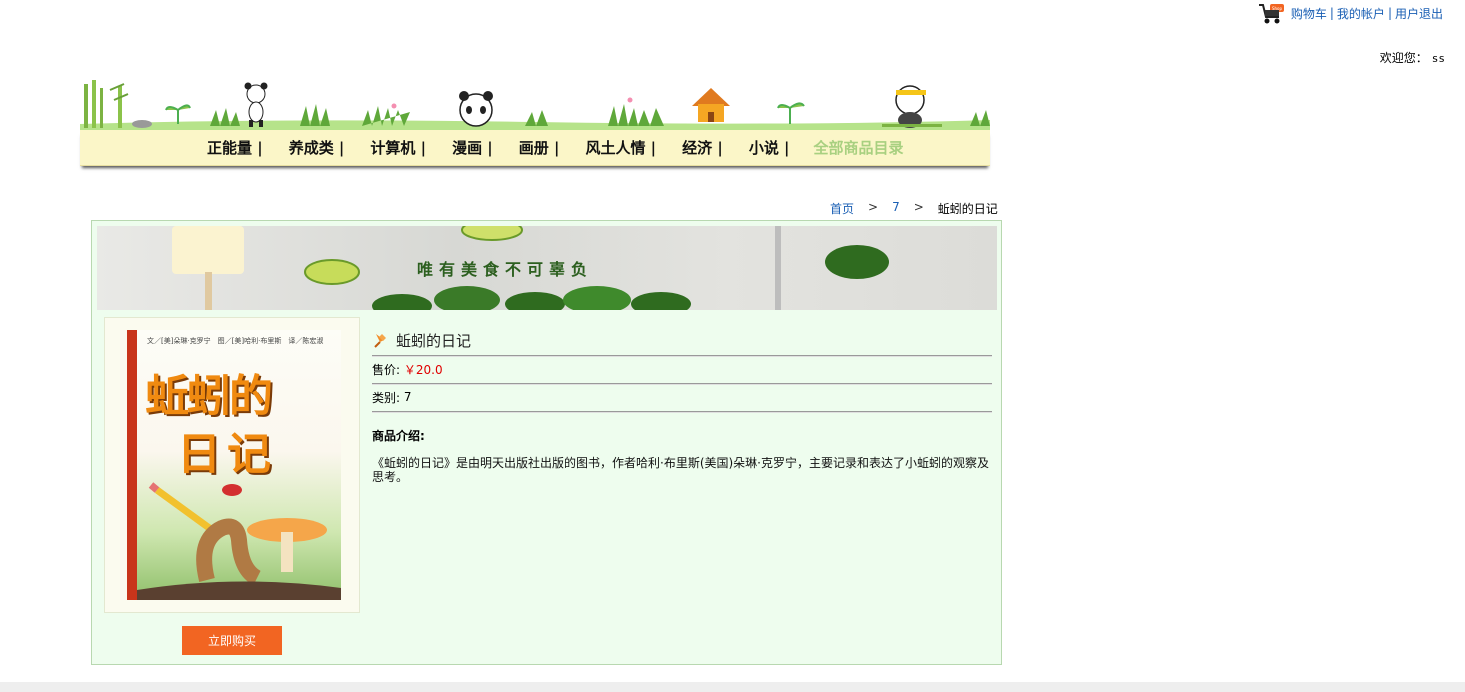 This screenshot has width=1465, height=692. I want to click on promo-banner: 唯有美食不可辜负, so click(547, 268).